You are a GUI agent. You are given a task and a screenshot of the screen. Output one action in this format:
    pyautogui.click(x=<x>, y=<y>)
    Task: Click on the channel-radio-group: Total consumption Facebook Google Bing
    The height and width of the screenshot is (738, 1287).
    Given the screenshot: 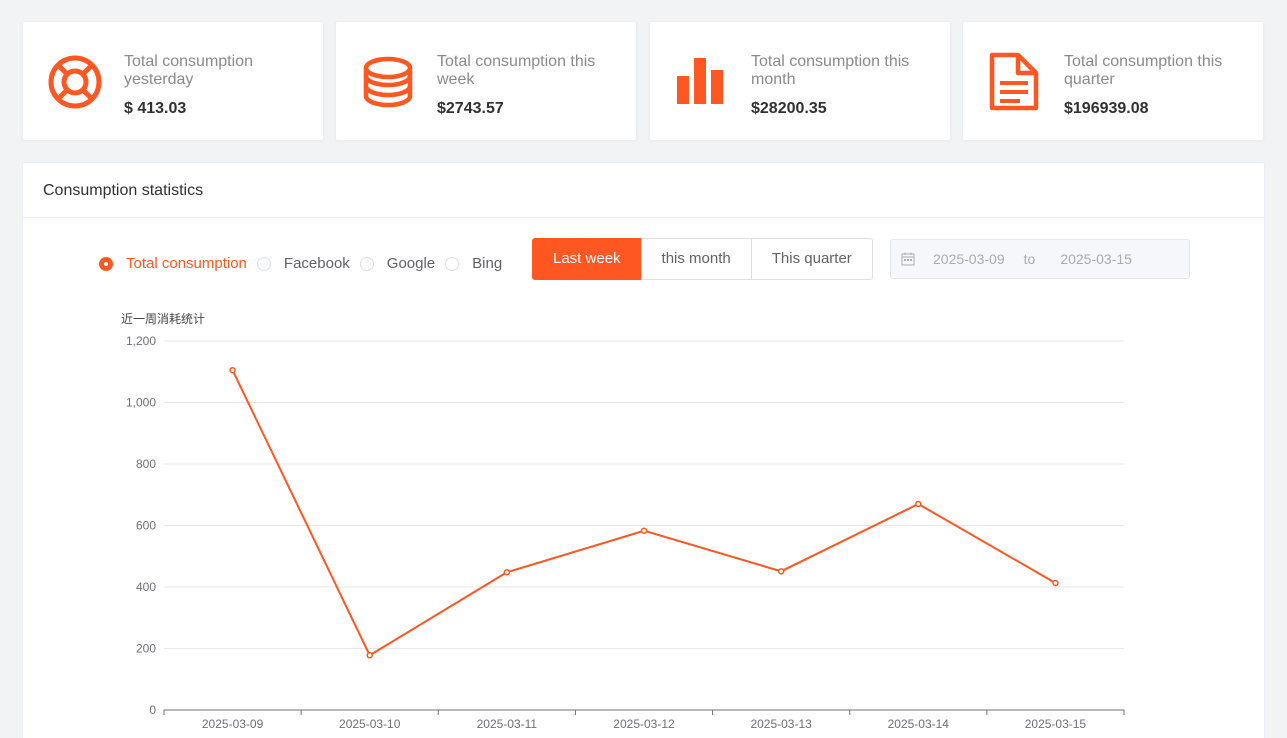 What is the action you would take?
    pyautogui.click(x=305, y=263)
    